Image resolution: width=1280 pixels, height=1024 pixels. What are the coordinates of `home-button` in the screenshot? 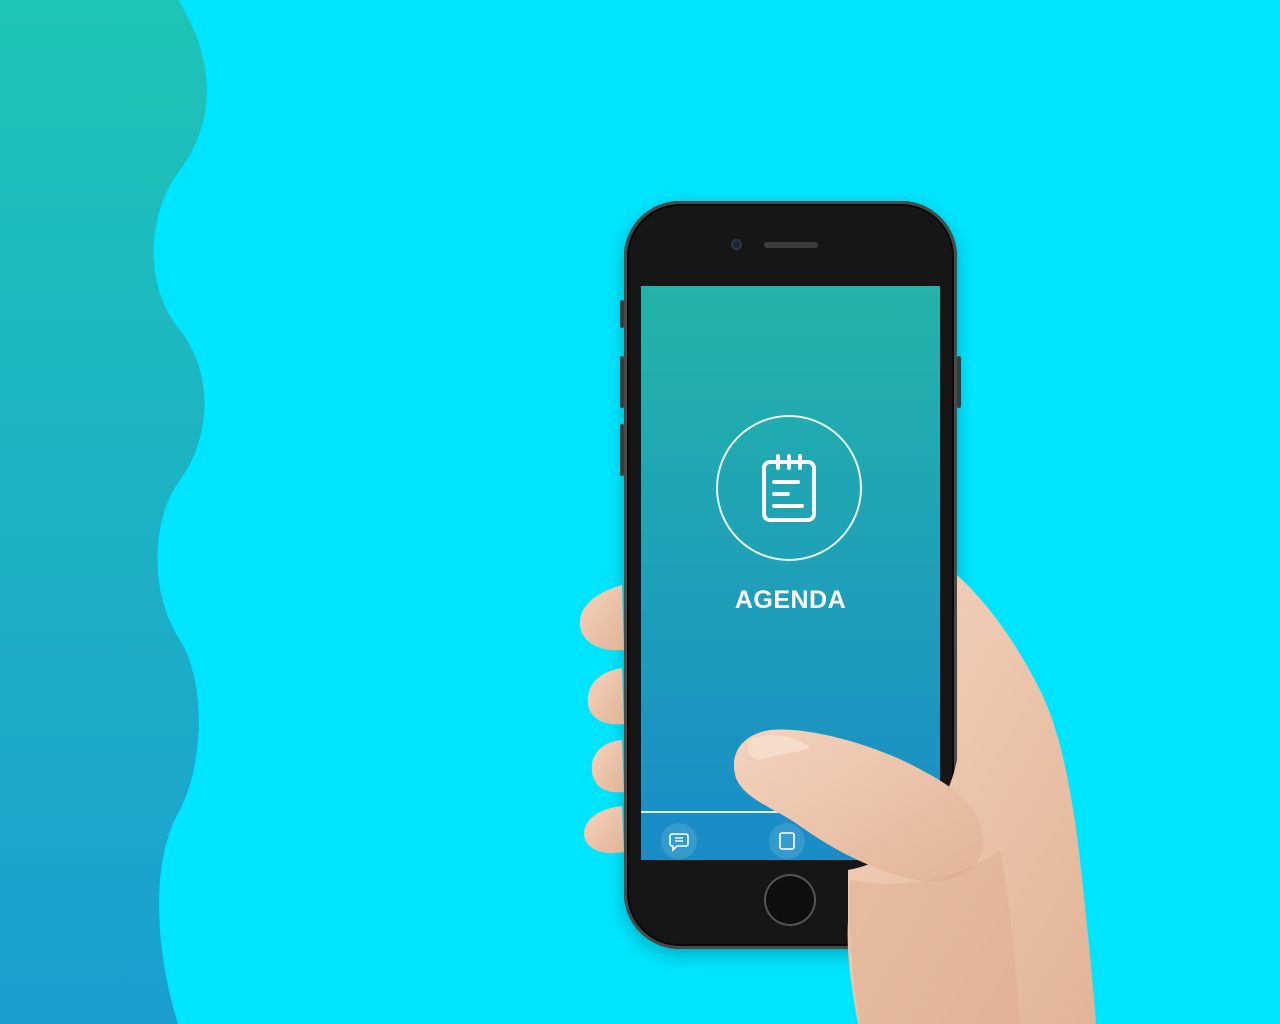 It's located at (790, 900).